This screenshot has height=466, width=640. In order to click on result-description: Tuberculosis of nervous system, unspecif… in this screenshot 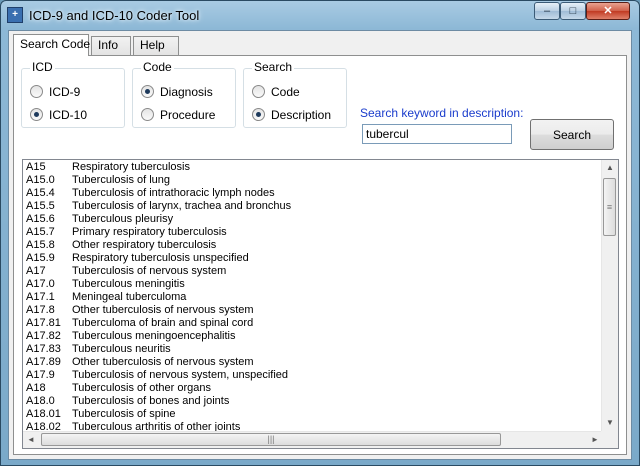, I will do `click(180, 375)`.